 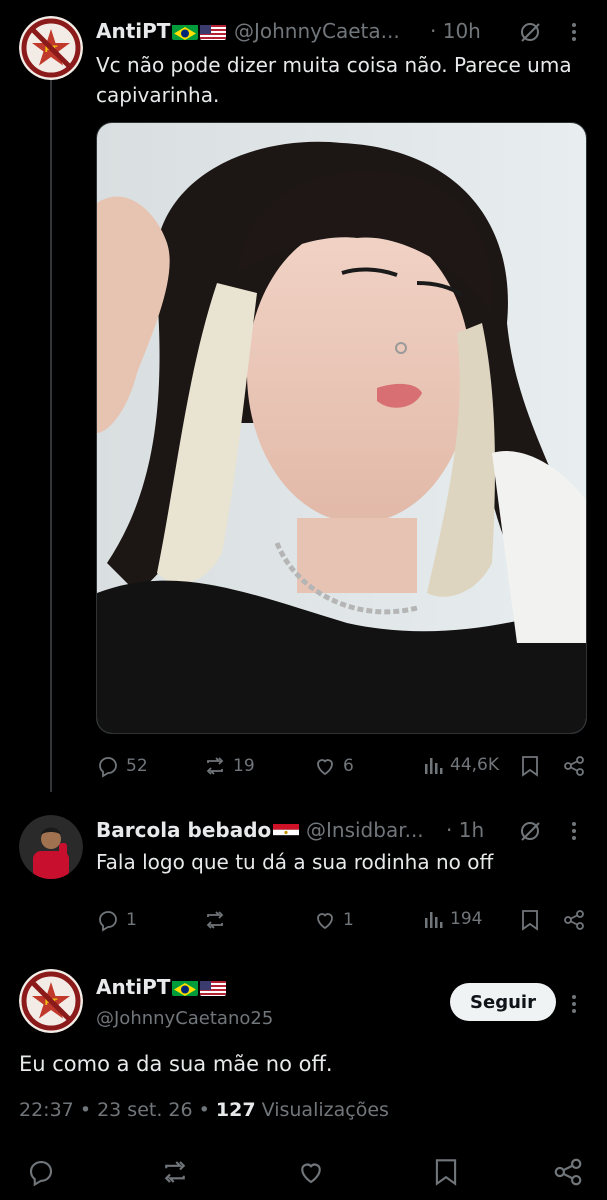 What do you see at coordinates (235, 1110) in the screenshot?
I see `views-count: 127` at bounding box center [235, 1110].